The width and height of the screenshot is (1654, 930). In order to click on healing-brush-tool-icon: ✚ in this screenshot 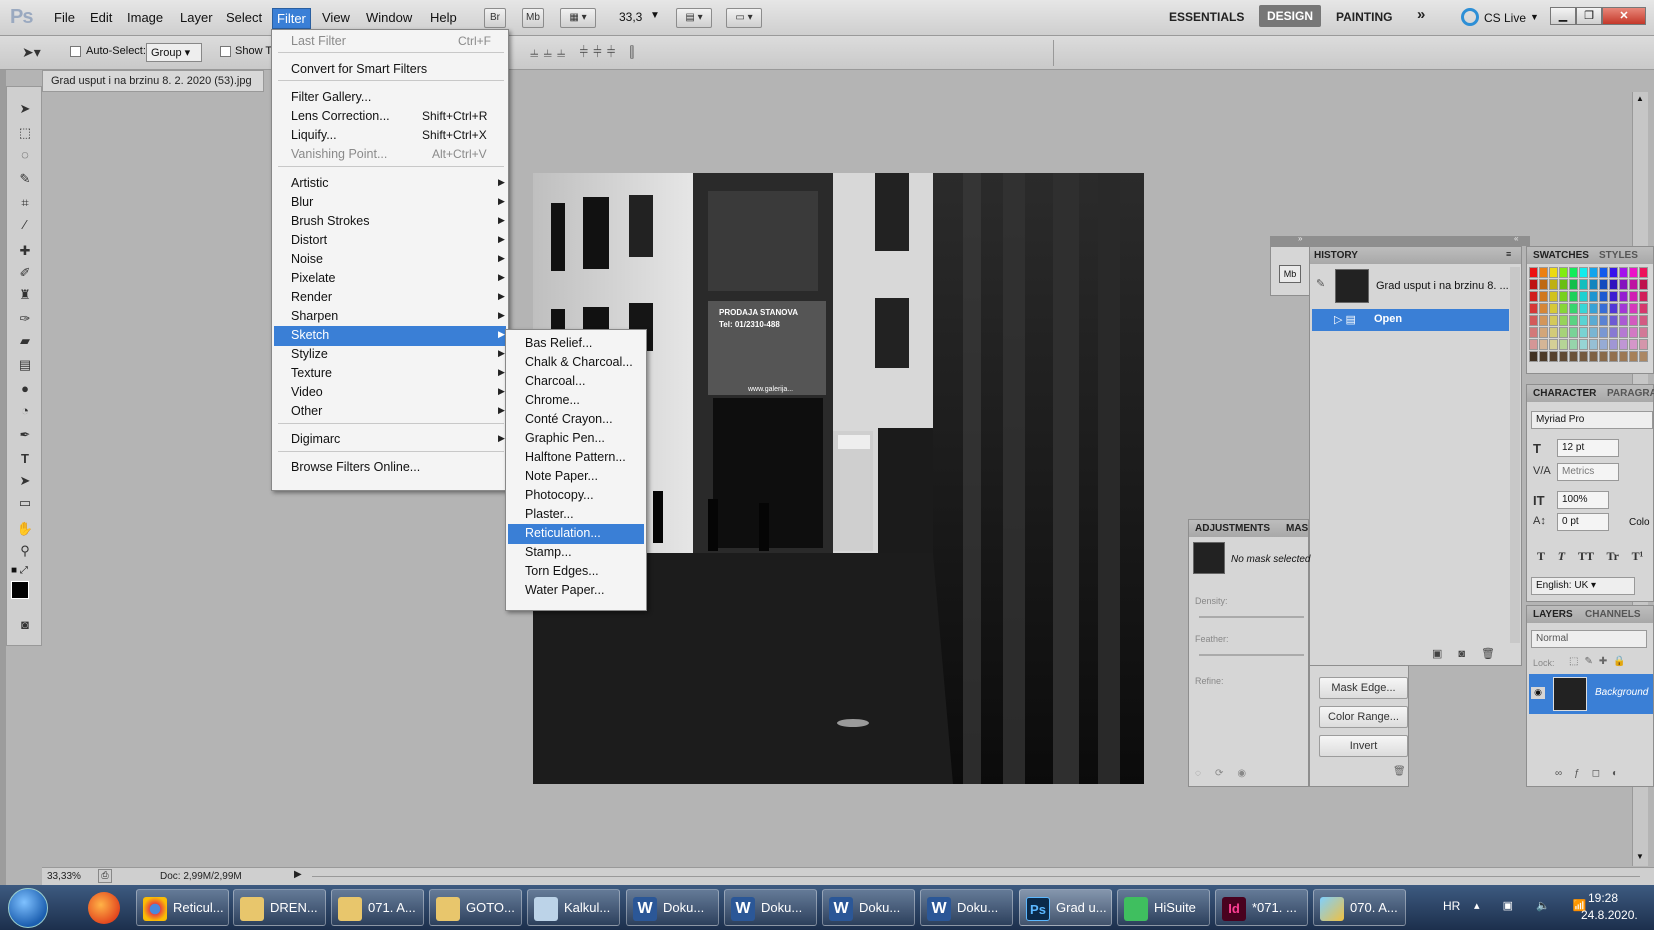, I will do `click(25, 251)`.